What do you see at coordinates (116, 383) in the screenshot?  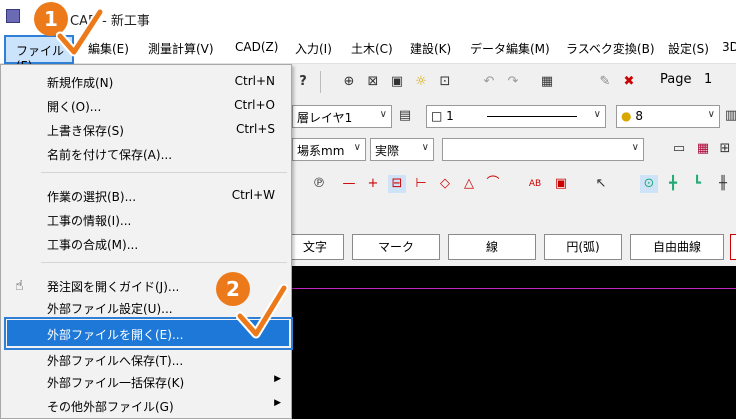 I see `menu-item-label: 外部ファイル一括保存(K)` at bounding box center [116, 383].